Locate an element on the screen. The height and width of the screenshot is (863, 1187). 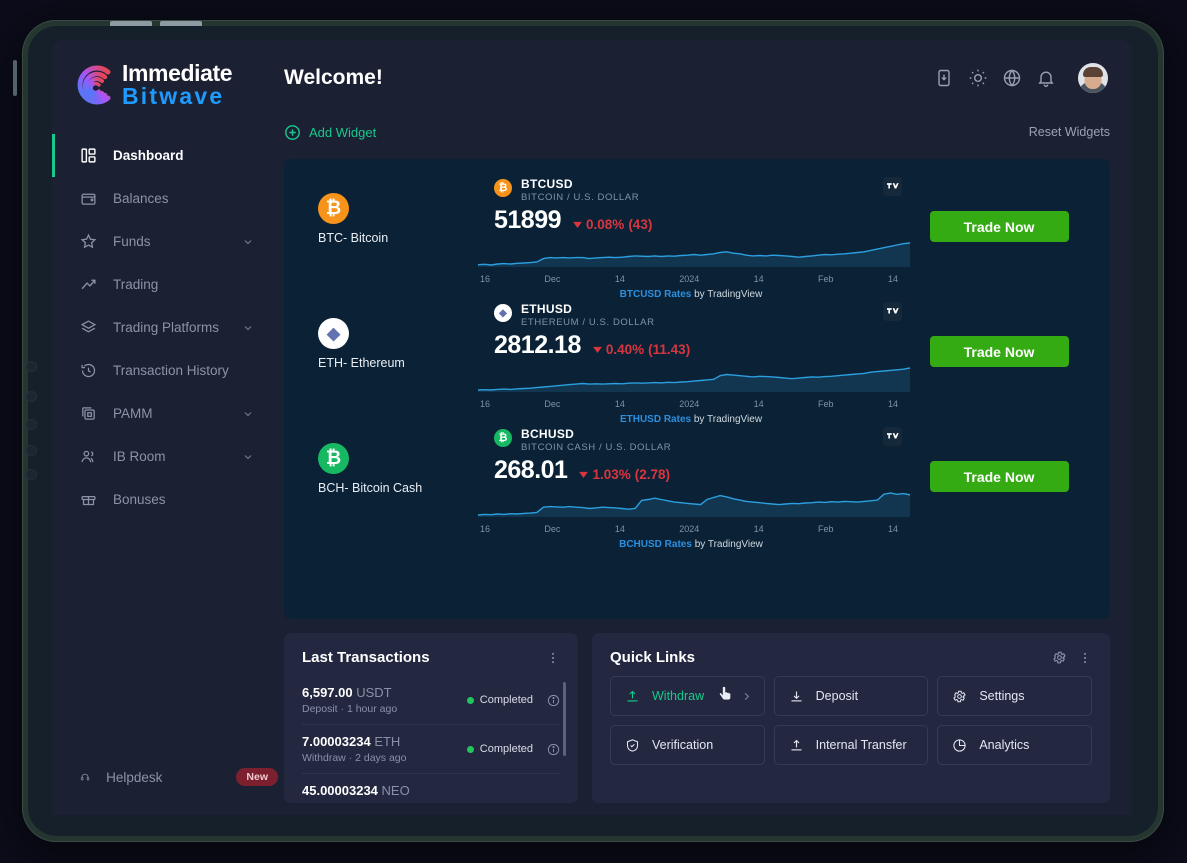
axis-tick-label: Feb is located at coordinates (826, 529).